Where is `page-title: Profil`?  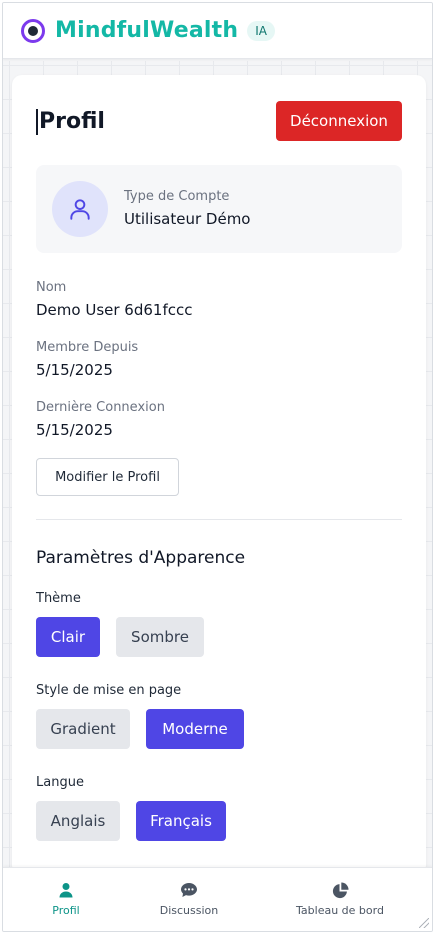
page-title: Profil is located at coordinates (70, 122).